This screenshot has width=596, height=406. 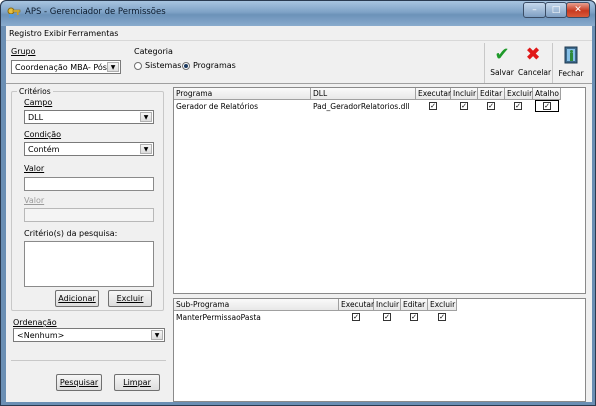 I want to click on menu-registro: Registro, so click(x=25, y=33).